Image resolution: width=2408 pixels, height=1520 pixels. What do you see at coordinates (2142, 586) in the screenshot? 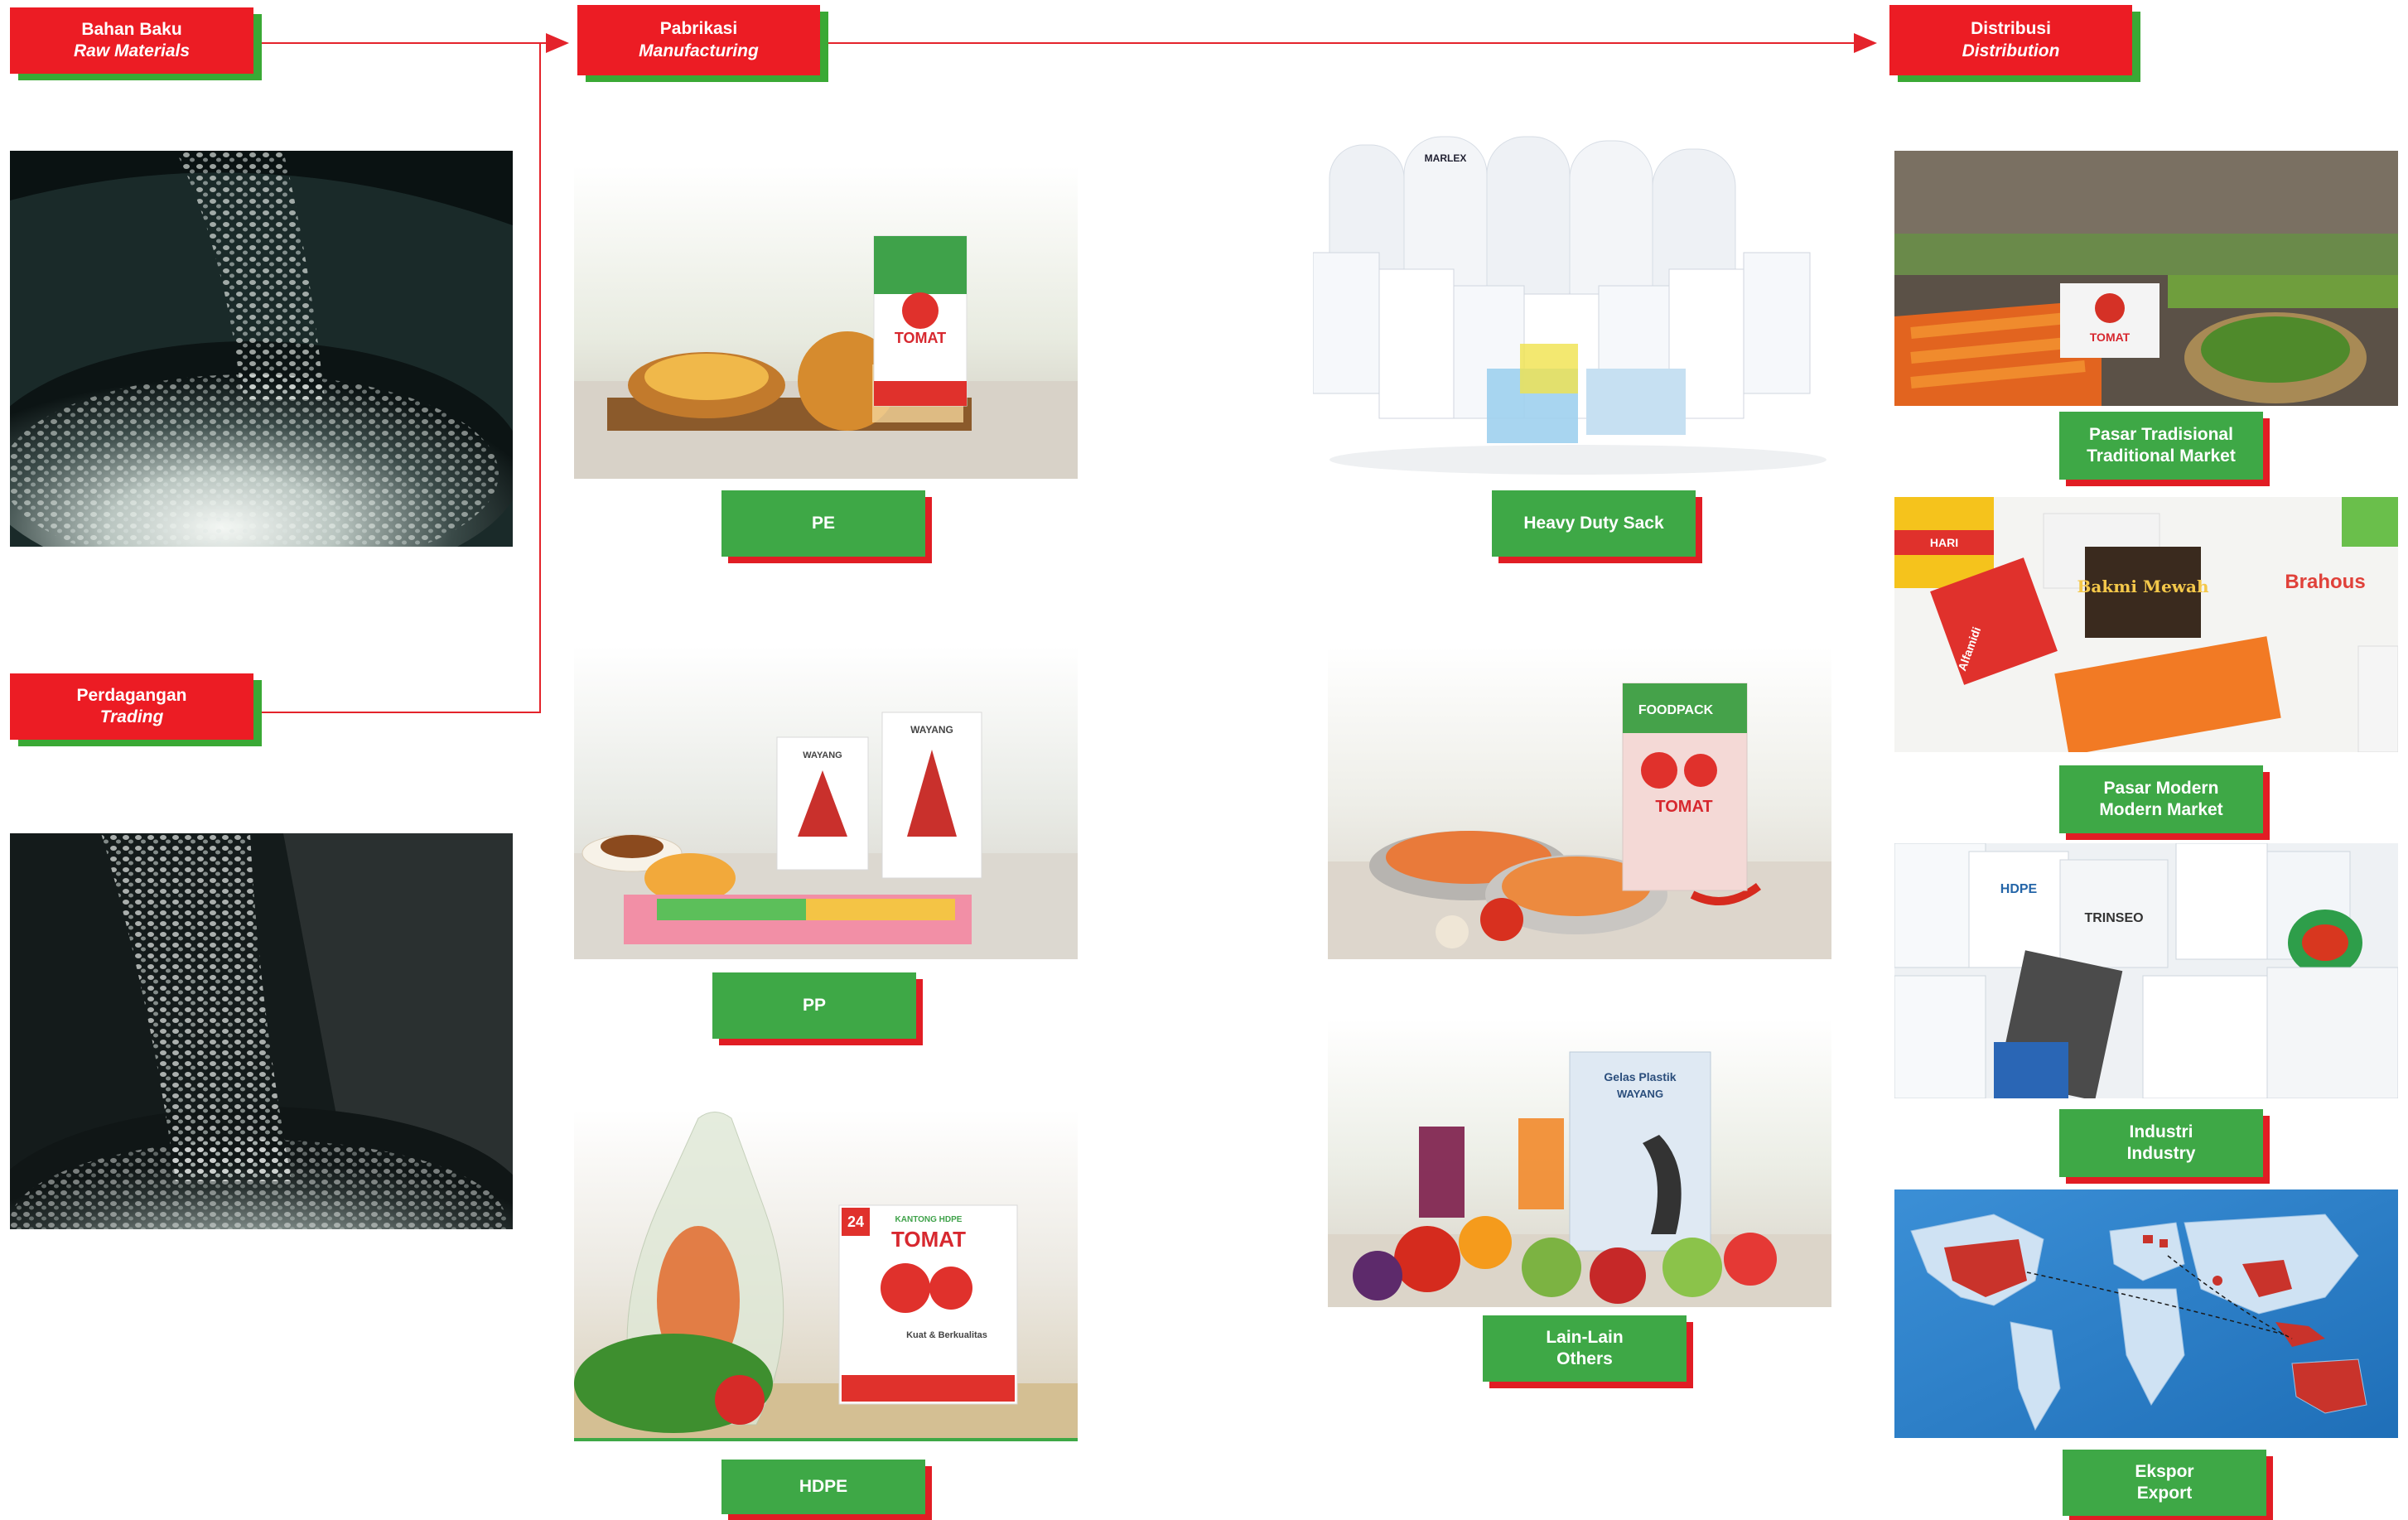
I see `modern-market-bag-text-2: Bakmi Mewah` at bounding box center [2142, 586].